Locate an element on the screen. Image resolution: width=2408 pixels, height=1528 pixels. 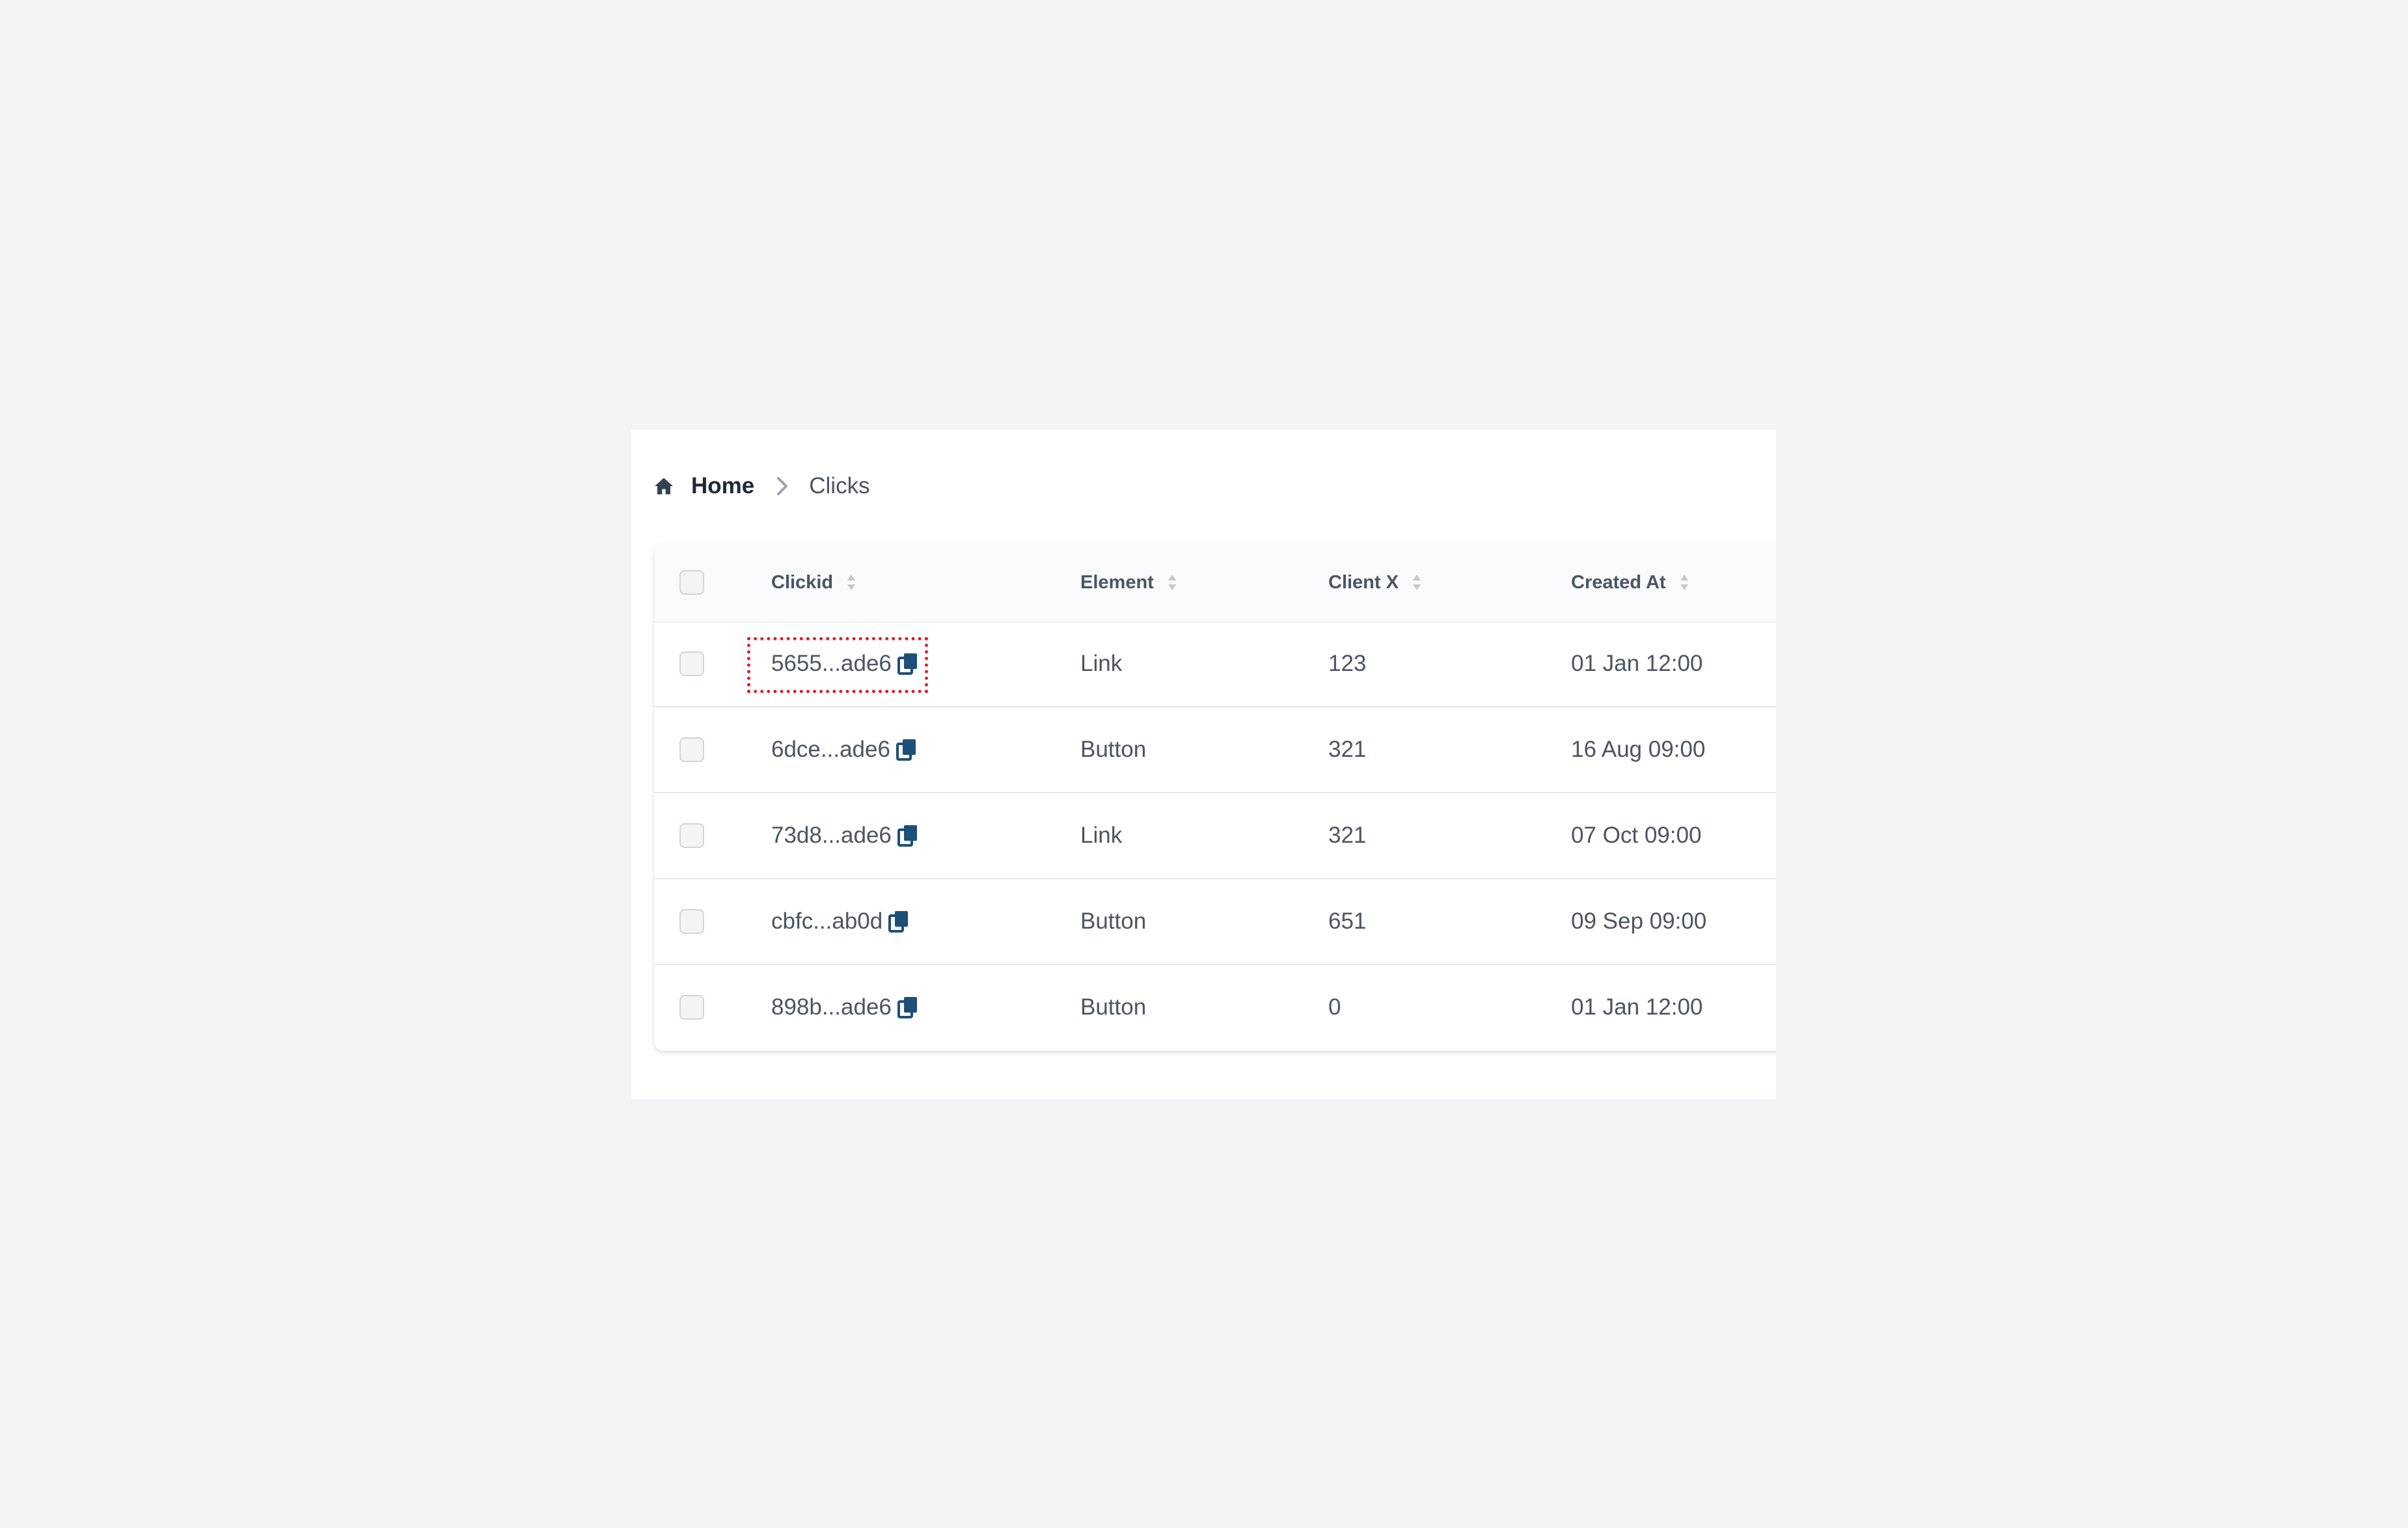
clickid-cell: 73d8...ade6 is located at coordinates (845, 835).